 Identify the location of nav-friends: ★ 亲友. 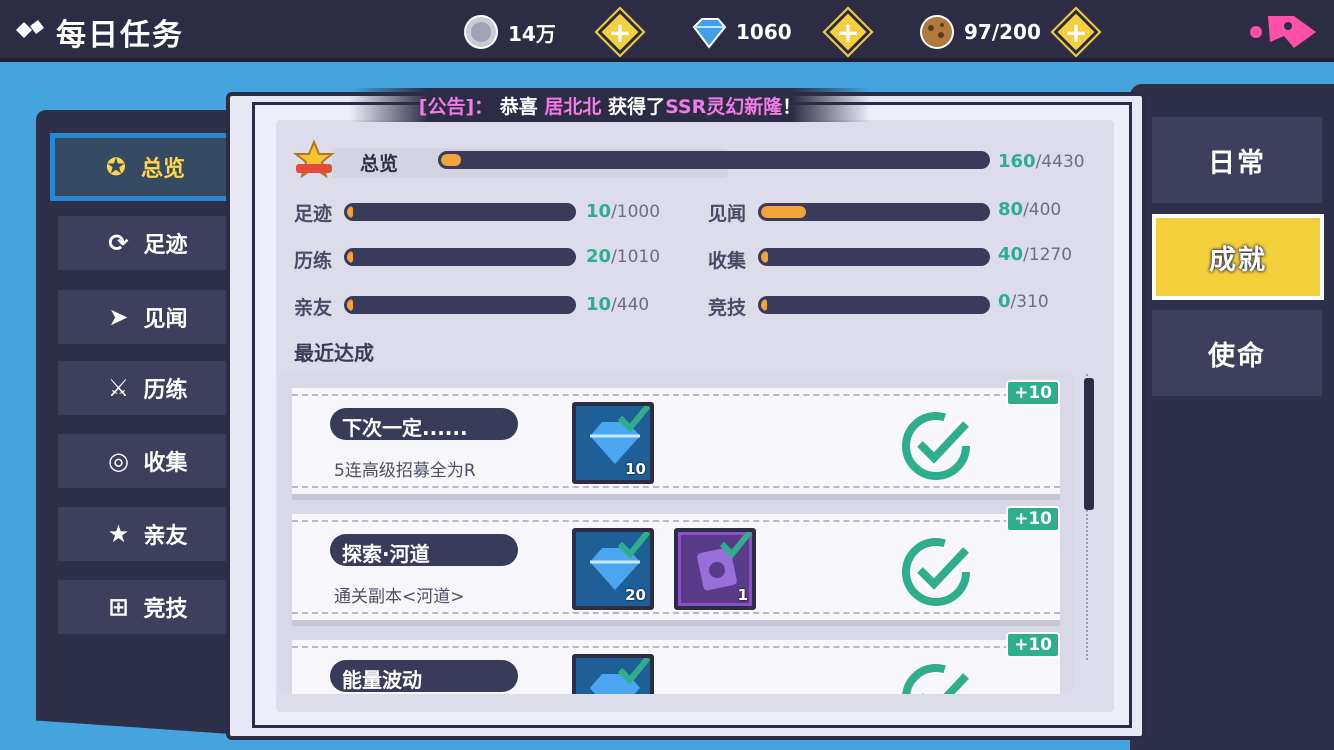
(145, 534).